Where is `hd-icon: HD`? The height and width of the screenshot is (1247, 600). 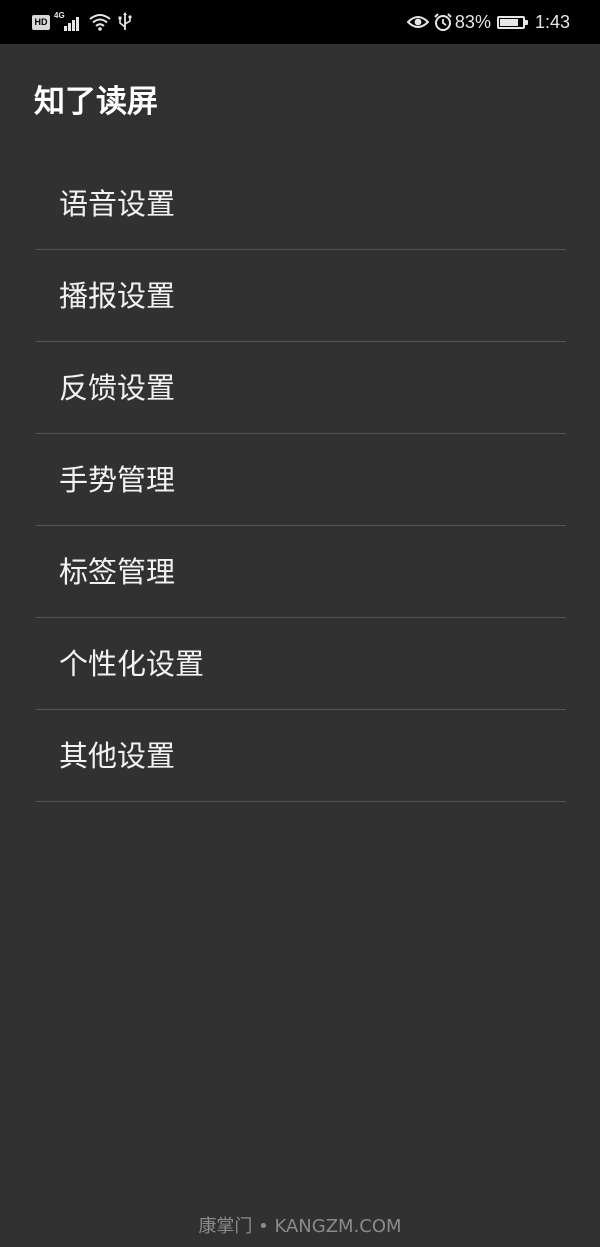 hd-icon: HD is located at coordinates (41, 22).